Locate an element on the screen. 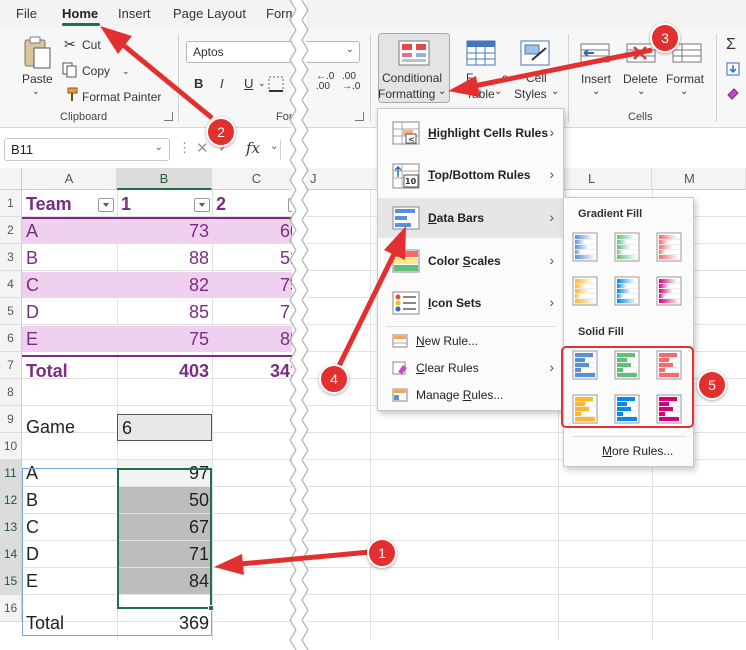 This screenshot has height=650, width=746. tab-page-layout: Page Layout is located at coordinates (209, 13).